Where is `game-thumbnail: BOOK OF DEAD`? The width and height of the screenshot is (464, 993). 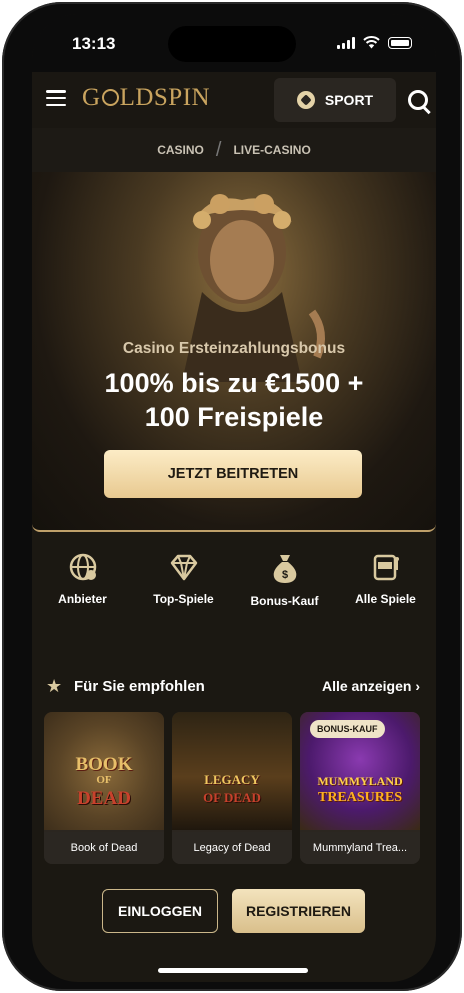 game-thumbnail: BOOK OF DEAD is located at coordinates (104, 771).